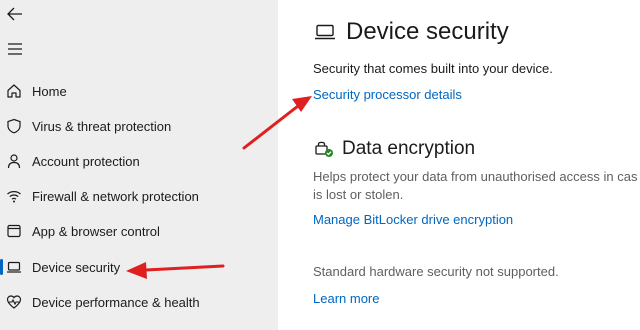  Describe the element at coordinates (139, 267) in the screenshot. I see `sidebar-item-device-security: Device security` at that location.